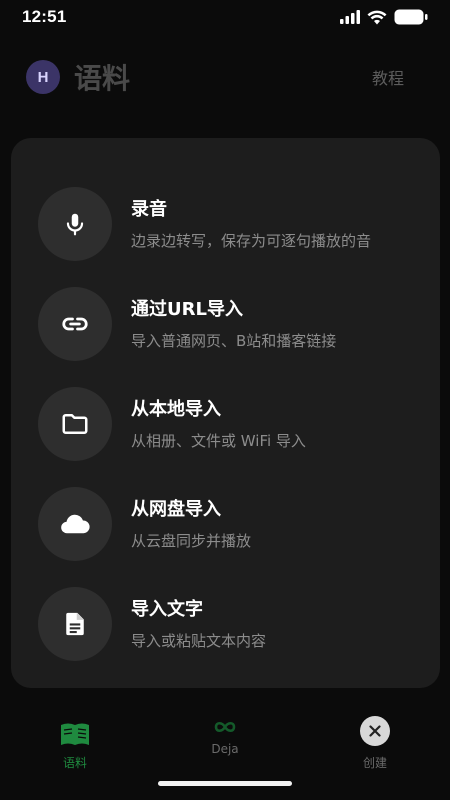 The image size is (450, 800). I want to click on book-icon, so click(75, 734).